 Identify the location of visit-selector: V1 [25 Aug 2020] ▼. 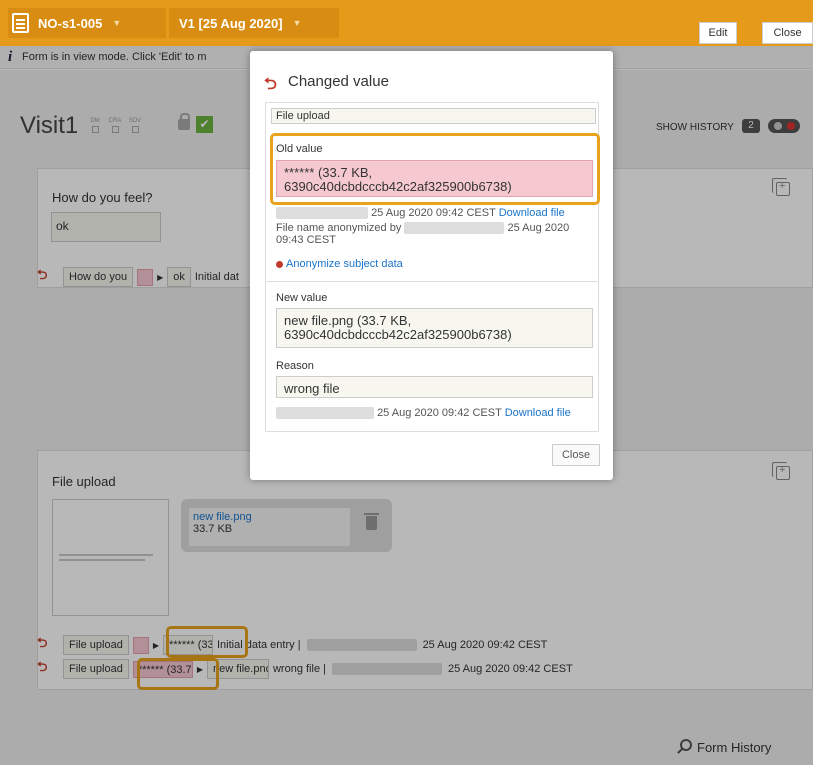
(254, 23).